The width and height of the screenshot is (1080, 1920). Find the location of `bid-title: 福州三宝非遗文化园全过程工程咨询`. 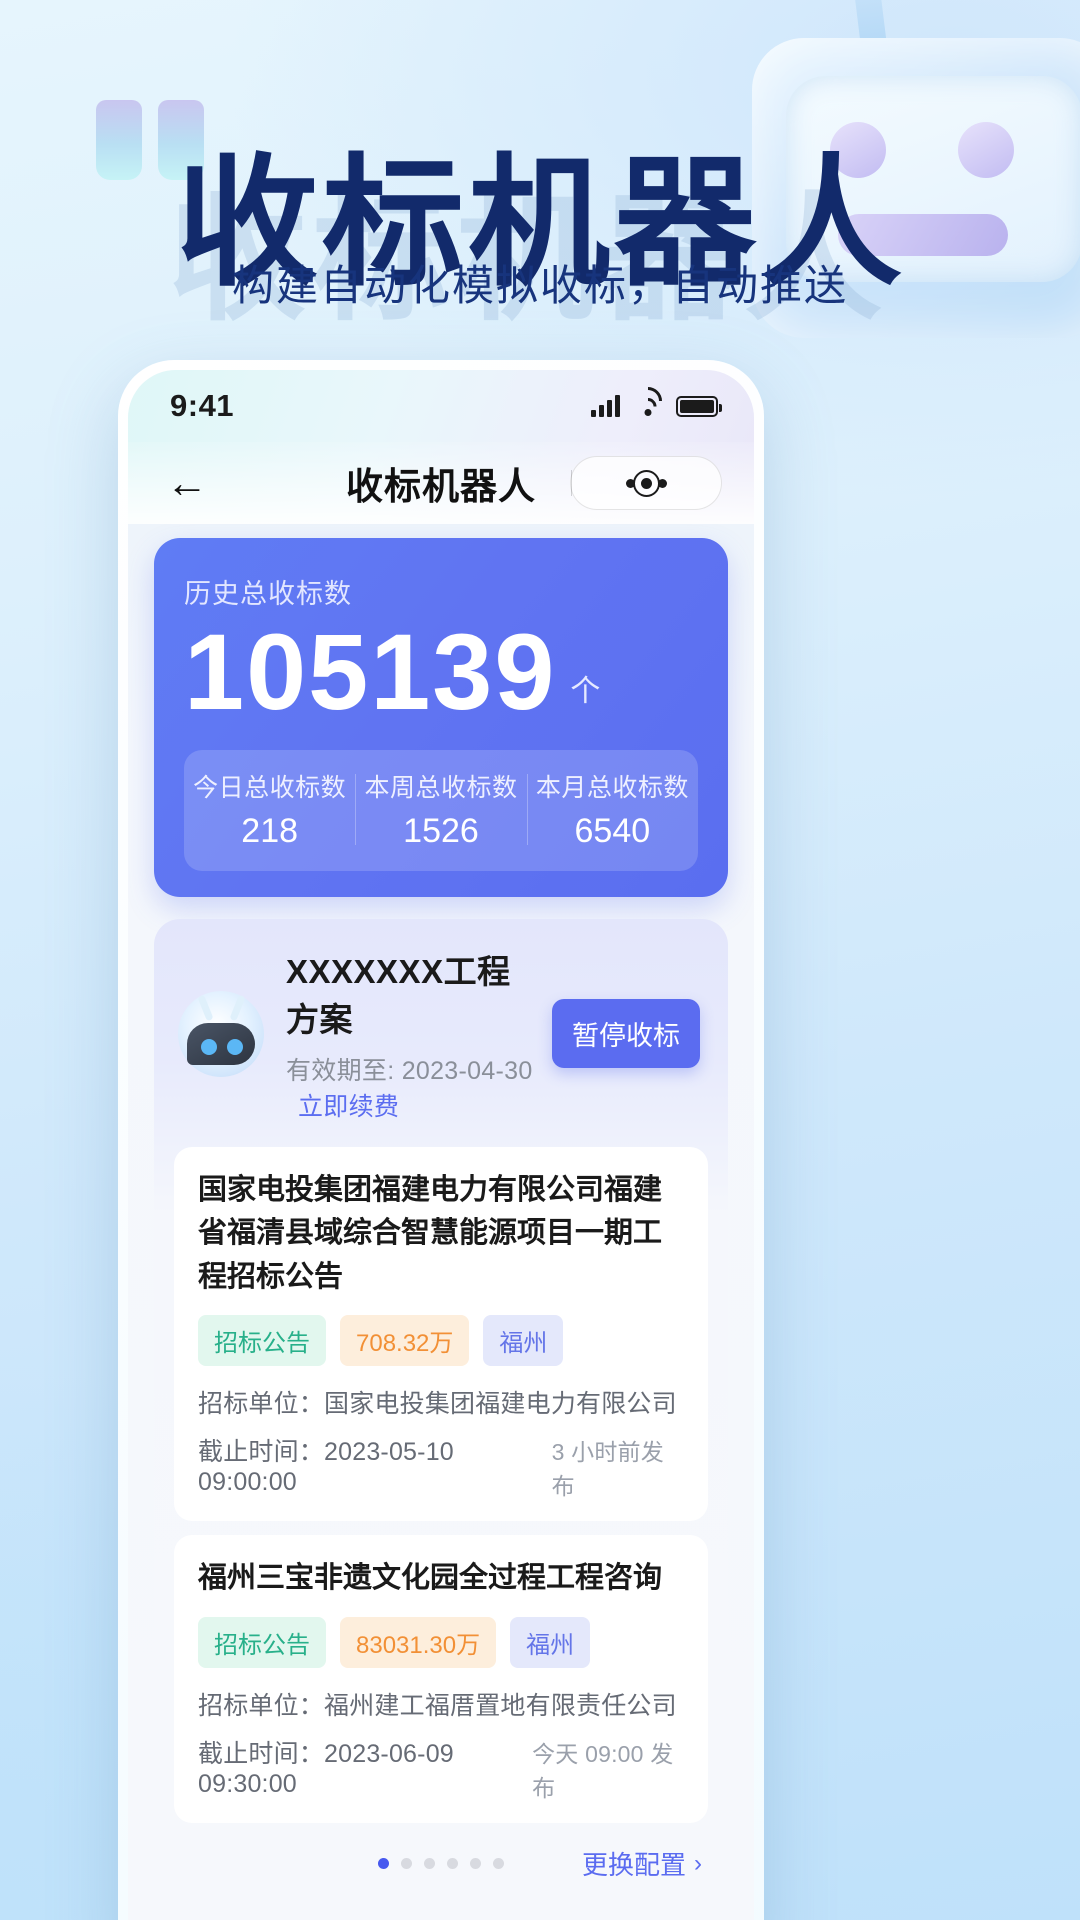

bid-title: 福州三宝非遗文化园全过程工程咨询 is located at coordinates (430, 1578).